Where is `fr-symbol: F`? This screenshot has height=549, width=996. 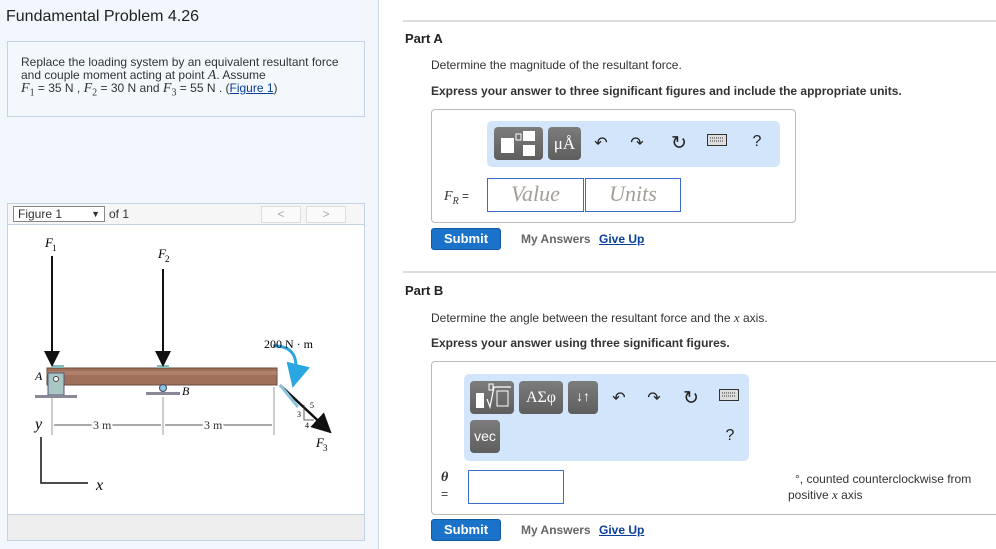
fr-symbol: F is located at coordinates (448, 196).